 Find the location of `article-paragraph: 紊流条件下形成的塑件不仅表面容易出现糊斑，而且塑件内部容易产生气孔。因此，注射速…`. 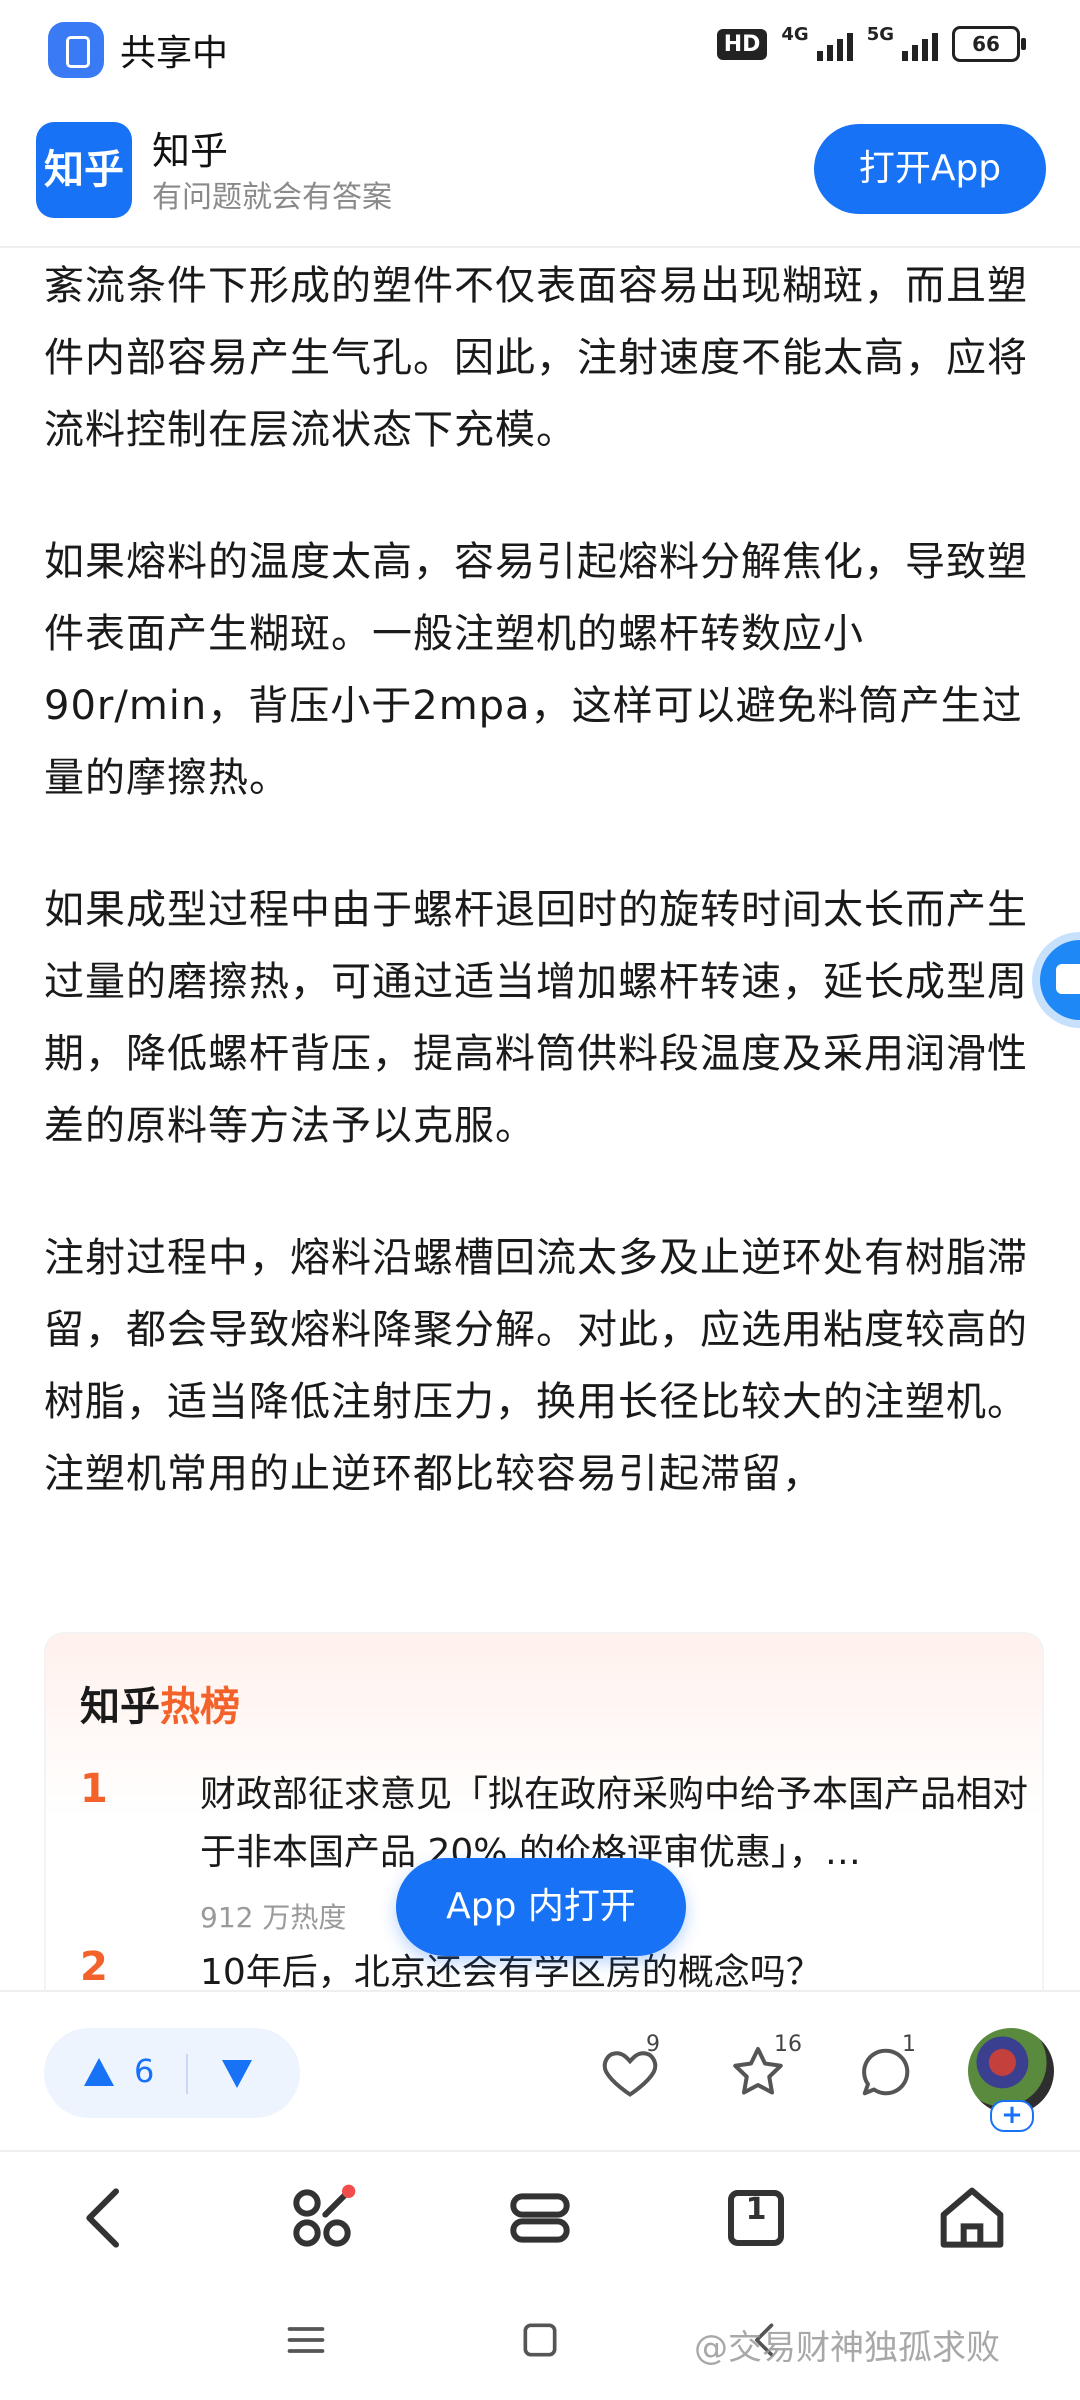

article-paragraph: 紊流条件下形成的塑件不仅表面容易出现糊斑，而且塑件内部容易产生气孔。因此，注射速… is located at coordinates (536, 358).